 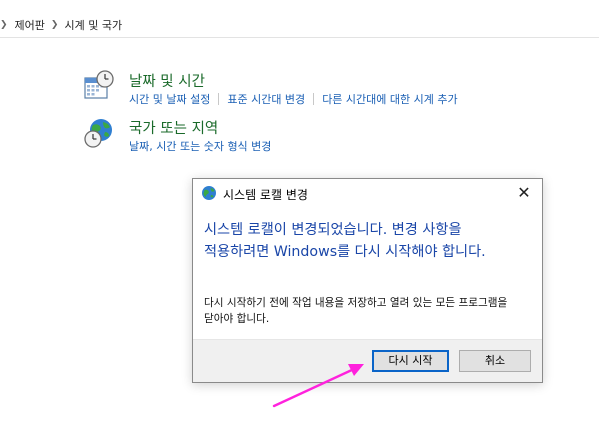 What do you see at coordinates (61, 25) in the screenshot?
I see `breadcrumb: ❯ 제어판 ❯ 시계 및 국가` at bounding box center [61, 25].